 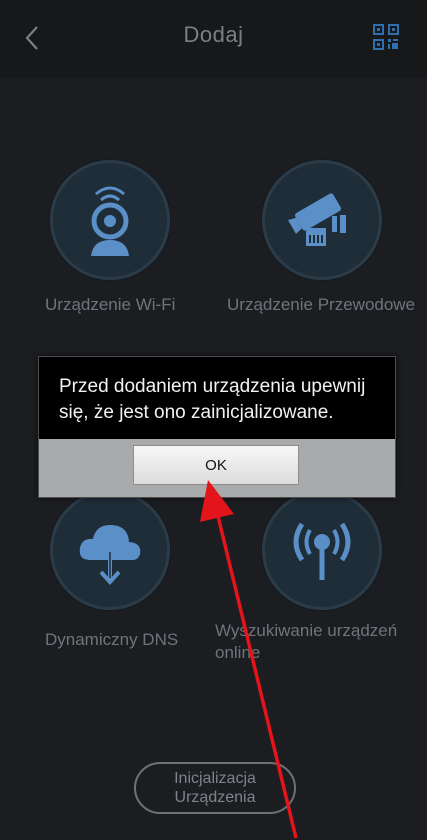 I want to click on dialog-button-bar: OK, so click(x=217, y=468).